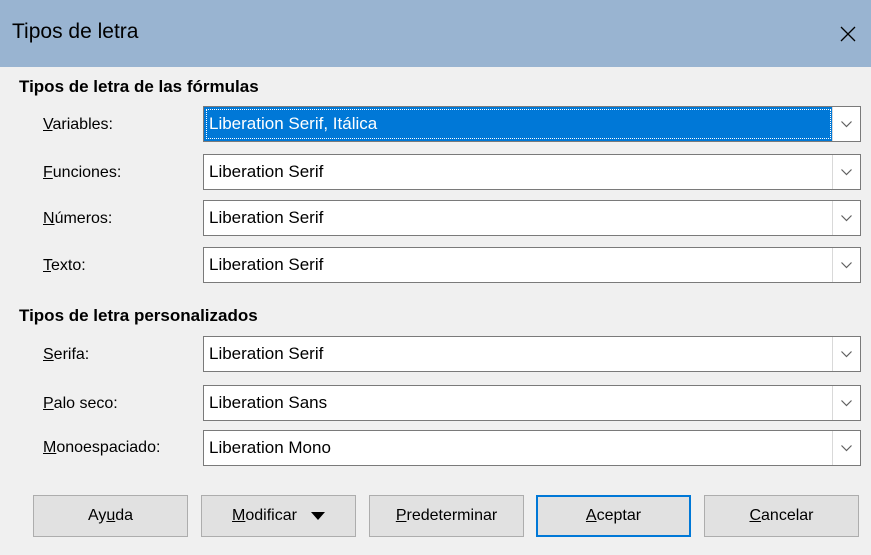 This screenshot has height=555, width=871. What do you see at coordinates (64, 265) in the screenshot?
I see `text-label: Texto:` at bounding box center [64, 265].